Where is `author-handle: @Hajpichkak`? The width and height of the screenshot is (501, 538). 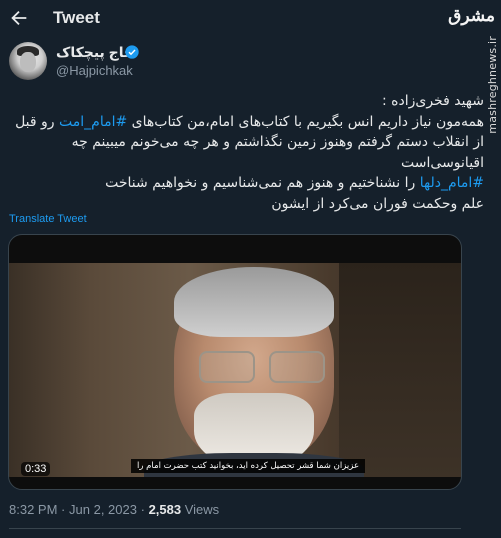 author-handle: @Hajpichkak is located at coordinates (94, 70).